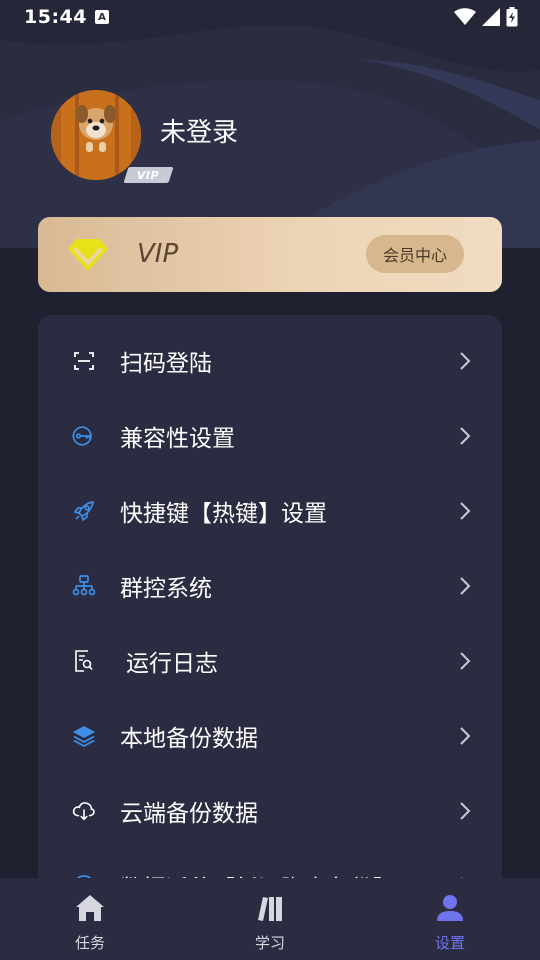 Image resolution: width=540 pixels, height=960 pixels. What do you see at coordinates (84, 736) in the screenshot?
I see `layers-icon` at bounding box center [84, 736].